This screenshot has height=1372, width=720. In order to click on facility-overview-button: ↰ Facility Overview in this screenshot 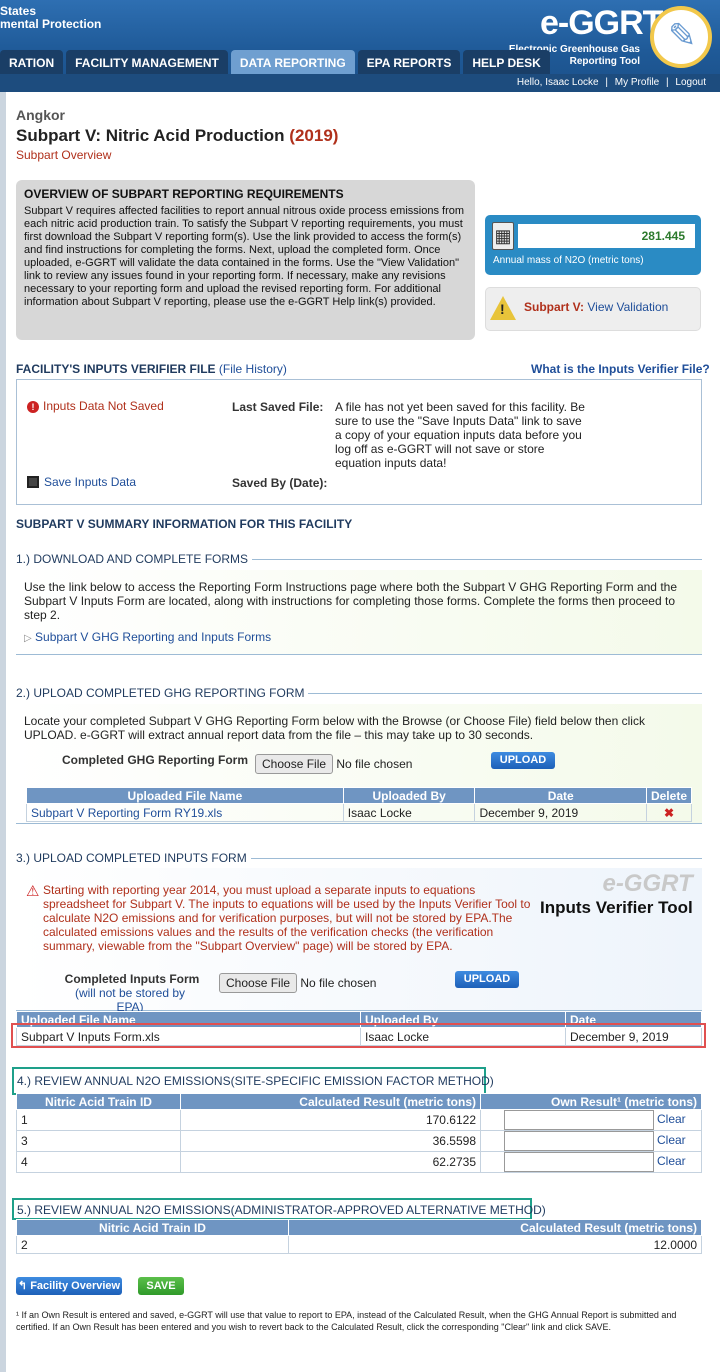, I will do `click(69, 1286)`.